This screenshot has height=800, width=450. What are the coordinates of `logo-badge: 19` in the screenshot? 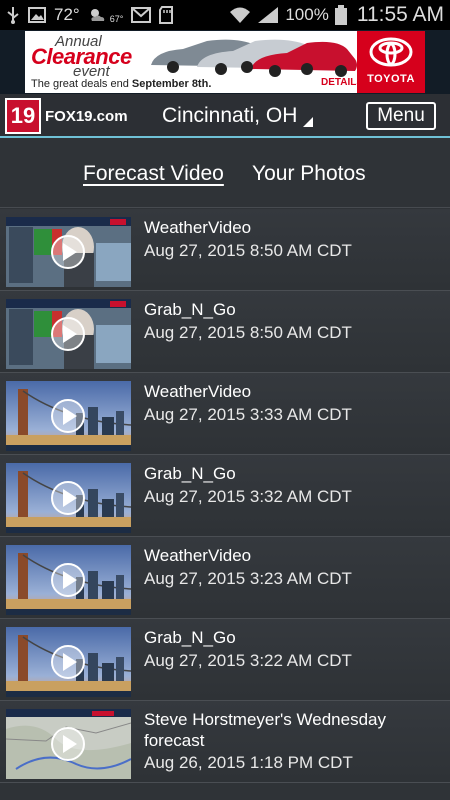 It's located at (23, 116).